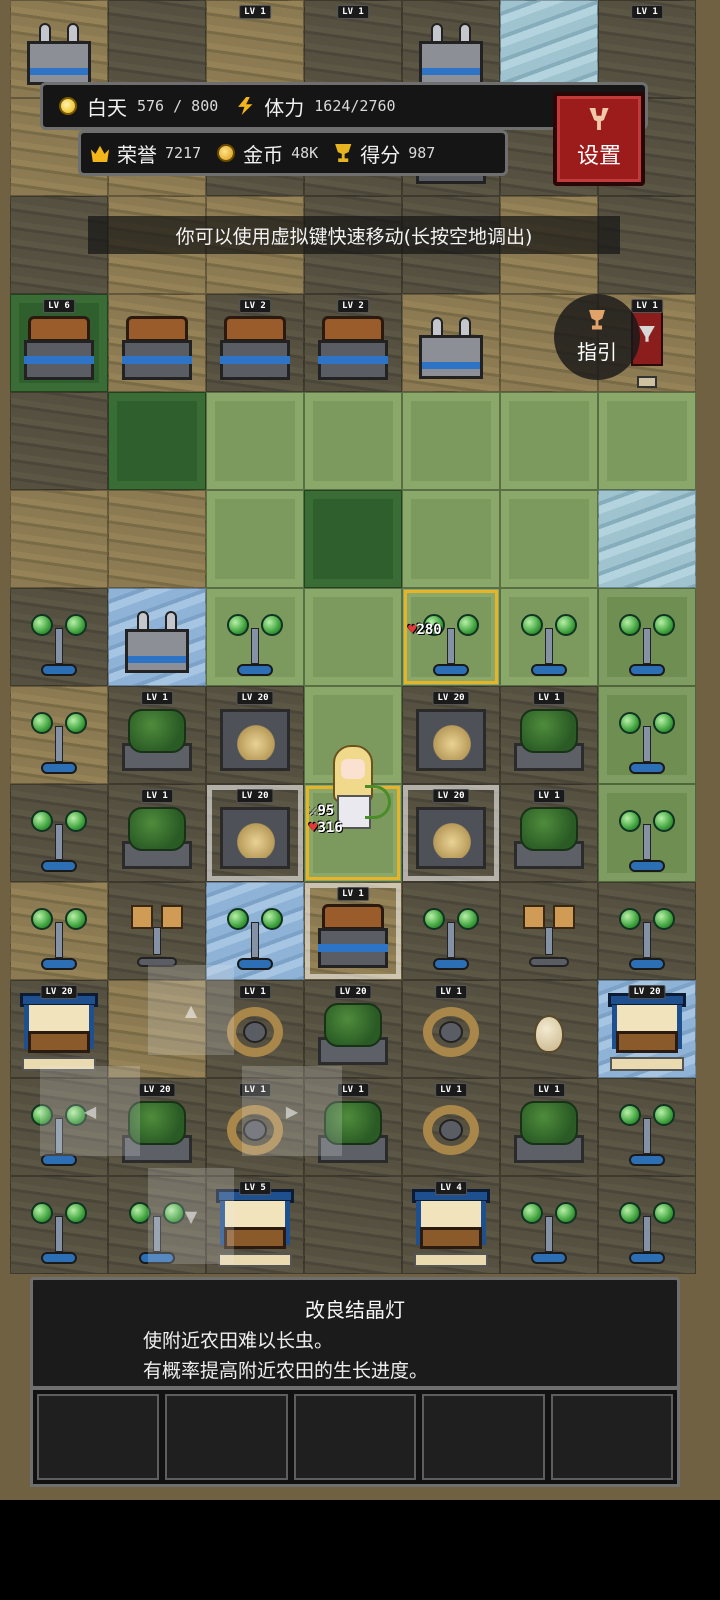 The height and width of the screenshot is (1600, 720). What do you see at coordinates (597, 337) in the screenshot?
I see `guide-button: 指引` at bounding box center [597, 337].